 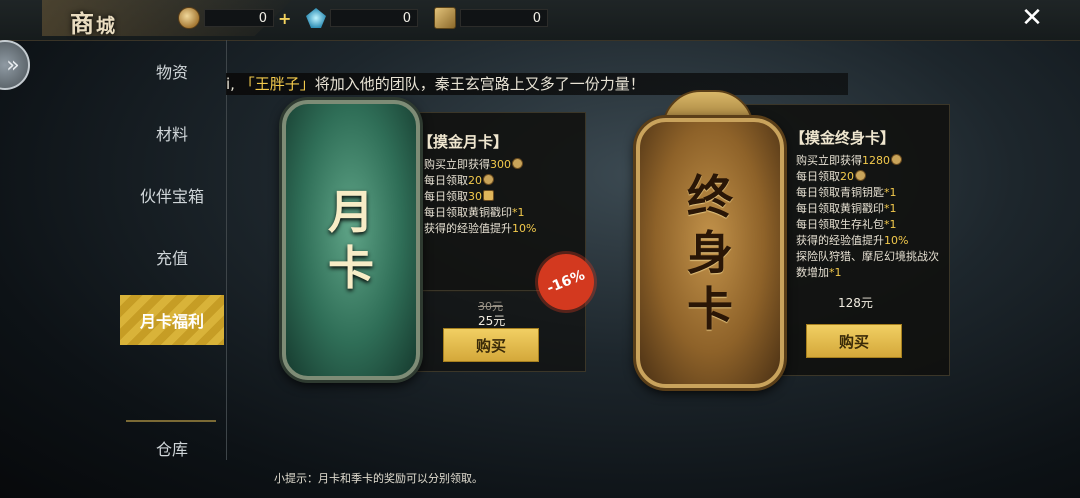 What do you see at coordinates (445, 18) in the screenshot?
I see `scroll-icon` at bounding box center [445, 18].